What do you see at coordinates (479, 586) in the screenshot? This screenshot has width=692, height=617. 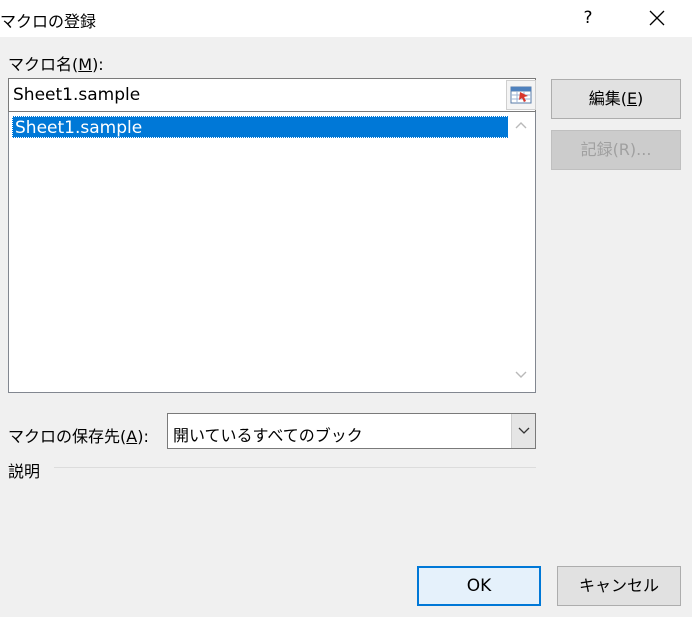 I see `ok-button: OK` at bounding box center [479, 586].